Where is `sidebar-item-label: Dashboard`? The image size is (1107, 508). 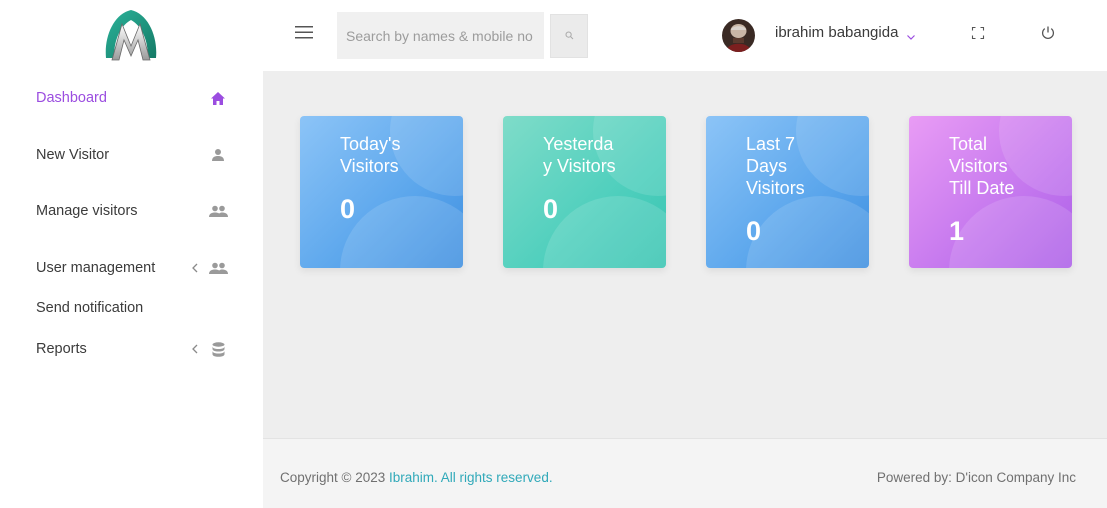 sidebar-item-label: Dashboard is located at coordinates (71, 98).